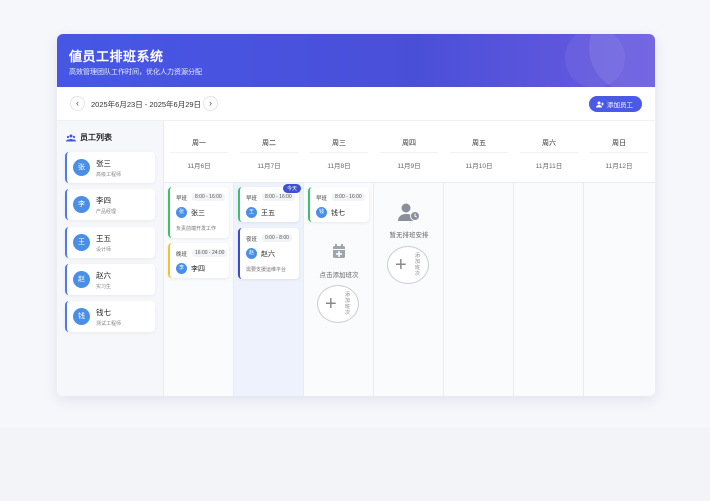 Image resolution: width=710 pixels, height=501 pixels. What do you see at coordinates (549, 166) in the screenshot?
I see `date-label: 11月11日` at bounding box center [549, 166].